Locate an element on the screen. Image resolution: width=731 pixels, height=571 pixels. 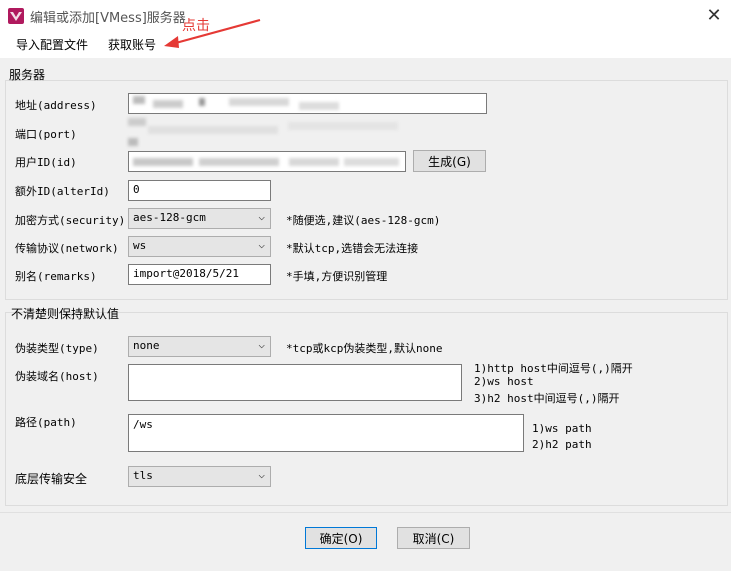
remarks-hint: *手填,方便识别管理 is located at coordinates (337, 276).